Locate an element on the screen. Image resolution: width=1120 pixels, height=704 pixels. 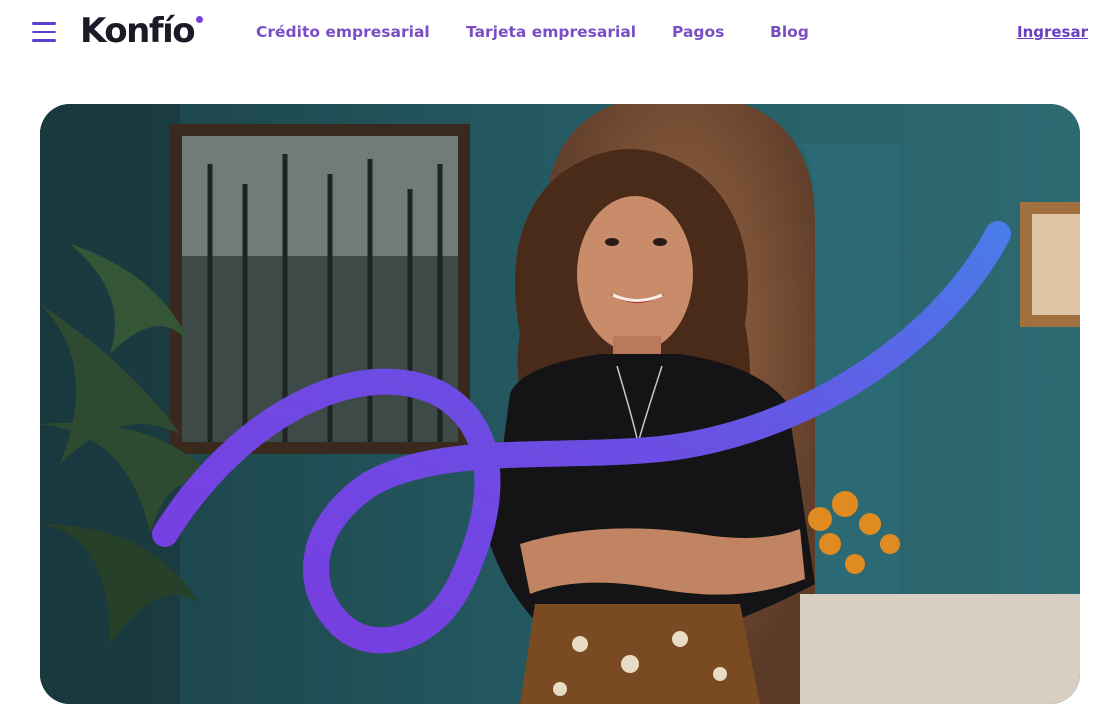
nav-pagos: Pagos is located at coordinates (698, 32).